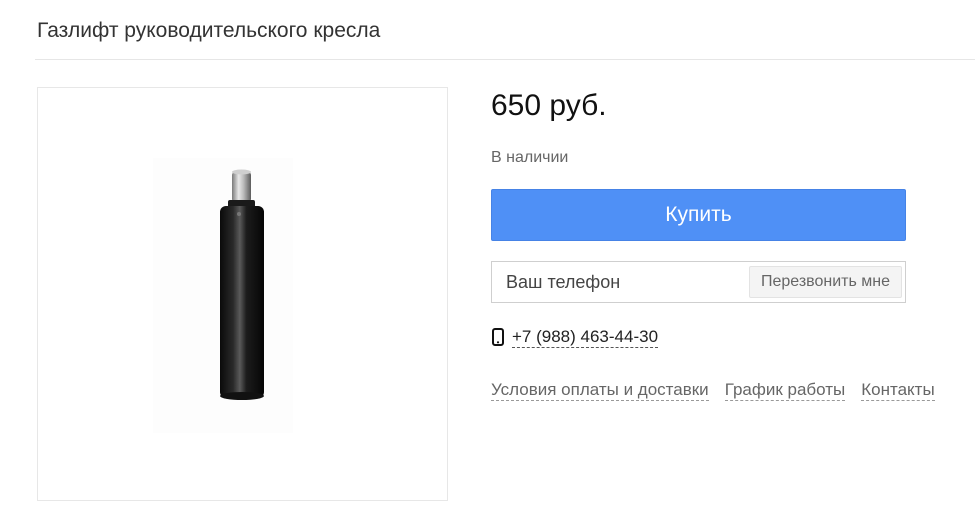 The height and width of the screenshot is (508, 975). Describe the element at coordinates (698, 215) in the screenshot. I see `buy-button: Купить` at that location.